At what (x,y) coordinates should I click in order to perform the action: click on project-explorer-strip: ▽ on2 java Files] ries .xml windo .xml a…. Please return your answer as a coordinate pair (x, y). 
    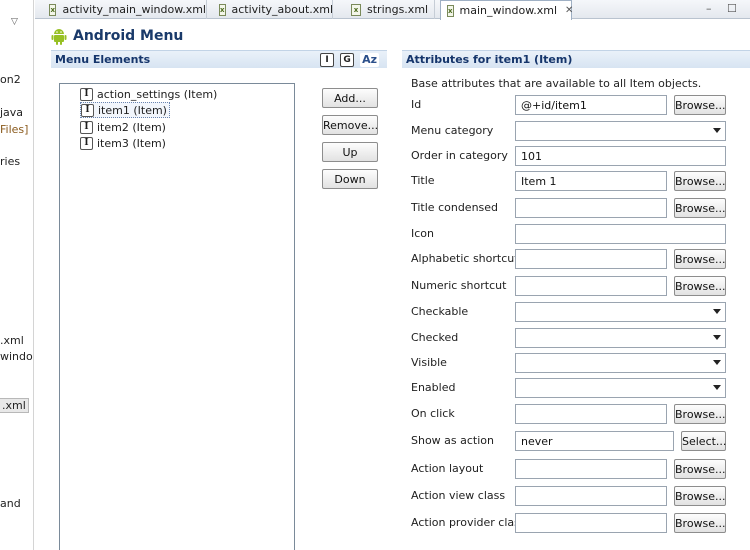
    Looking at the image, I should click on (17, 275).